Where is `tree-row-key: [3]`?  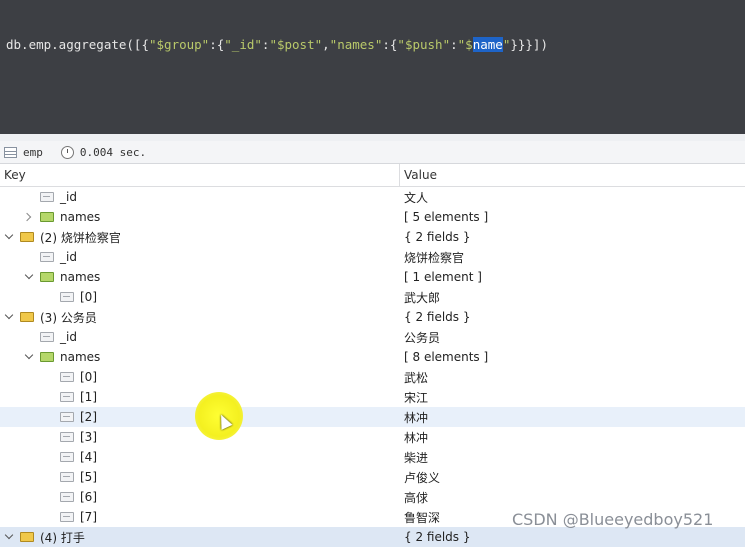
tree-row-key: [3] is located at coordinates (70, 437).